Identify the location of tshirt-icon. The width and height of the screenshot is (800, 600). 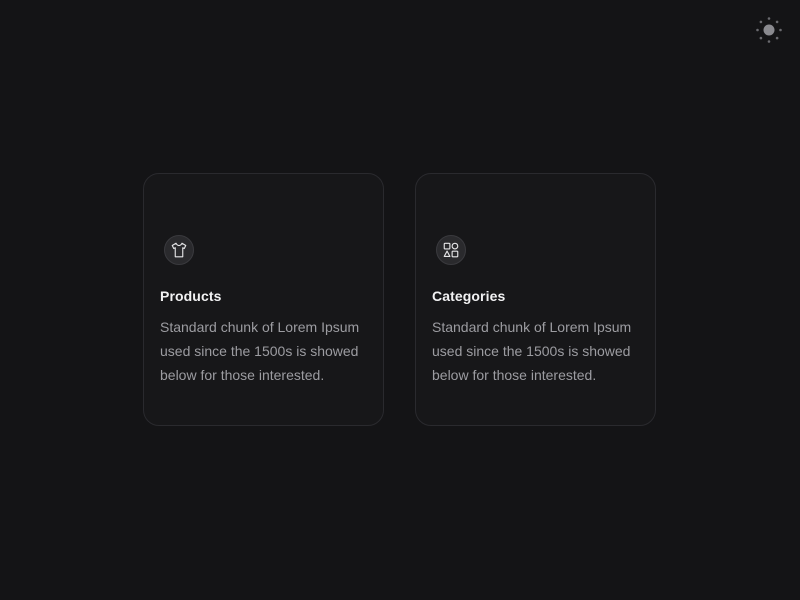
(179, 250).